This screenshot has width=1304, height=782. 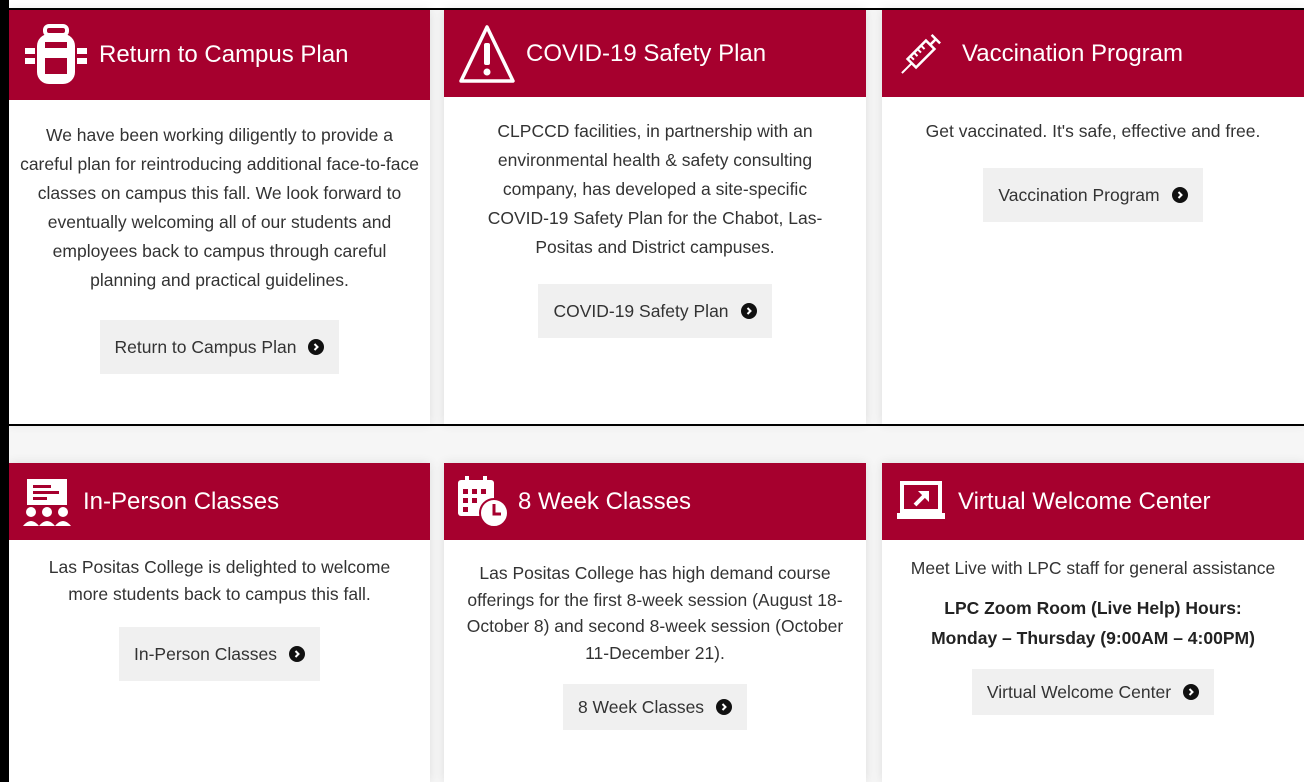 I want to click on return-to-campus-plan-button: Return to Campus Plan, so click(x=219, y=347).